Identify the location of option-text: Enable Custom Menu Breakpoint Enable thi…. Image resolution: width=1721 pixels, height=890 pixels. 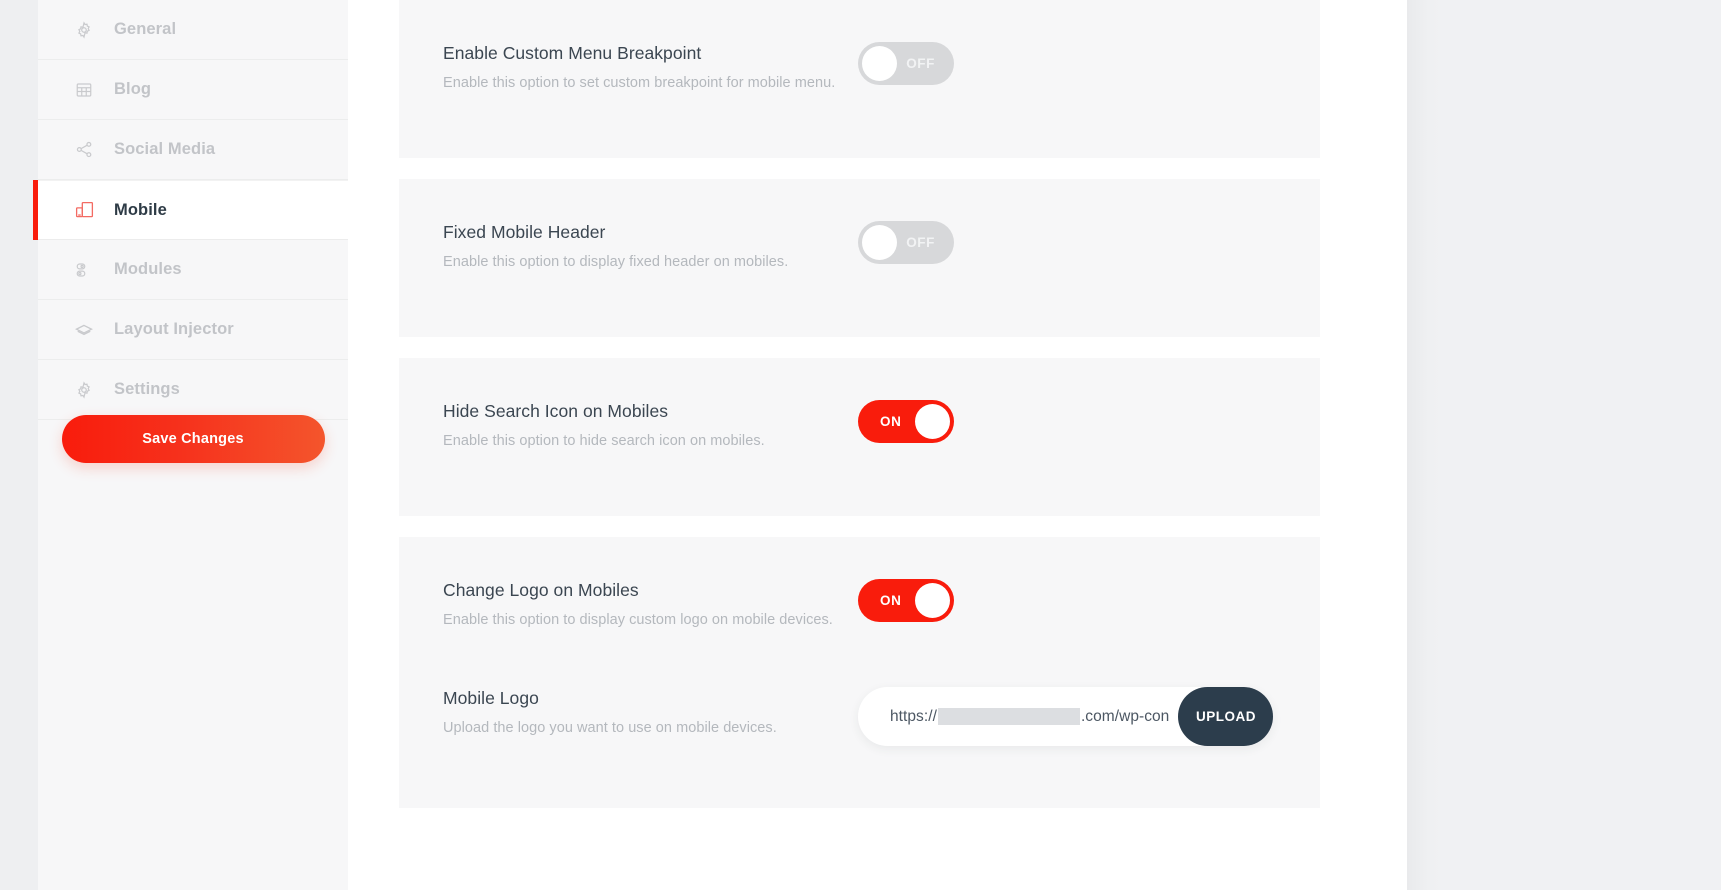
(650, 67).